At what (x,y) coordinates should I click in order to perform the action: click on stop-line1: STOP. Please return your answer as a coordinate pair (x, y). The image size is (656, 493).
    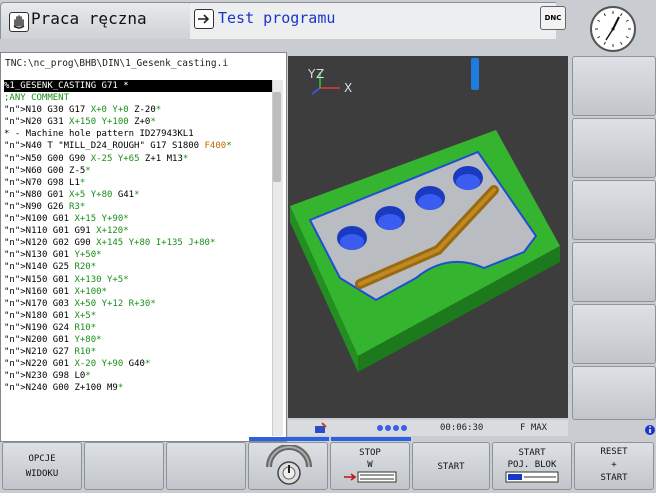
    Looking at the image, I should click on (370, 453).